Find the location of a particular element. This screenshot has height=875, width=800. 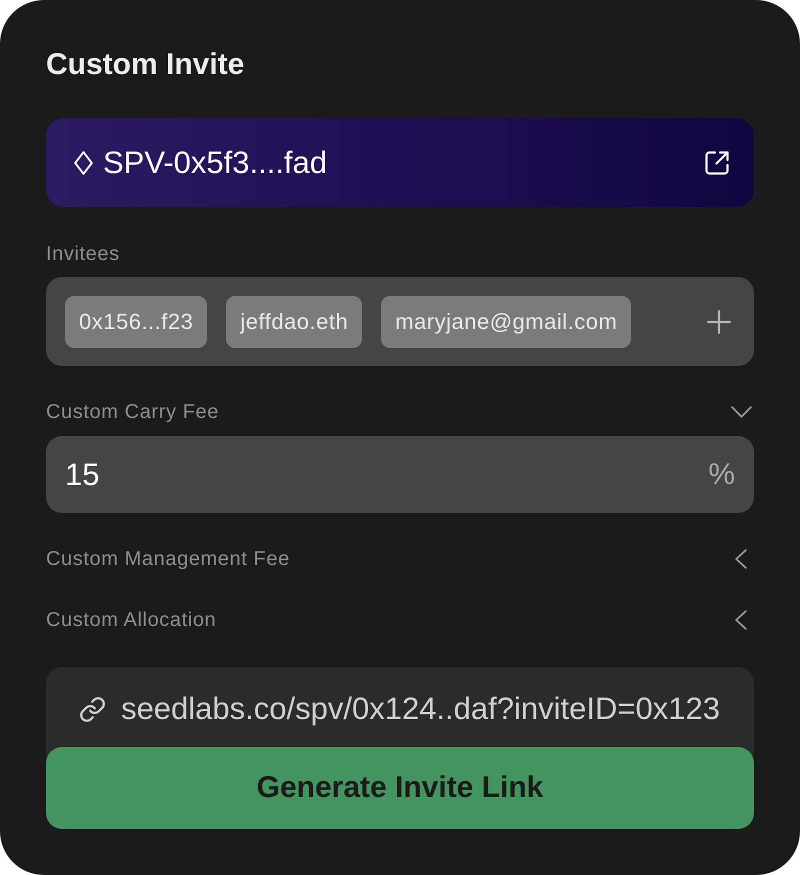

section-toggle: Custom Management Fee is located at coordinates (400, 559).